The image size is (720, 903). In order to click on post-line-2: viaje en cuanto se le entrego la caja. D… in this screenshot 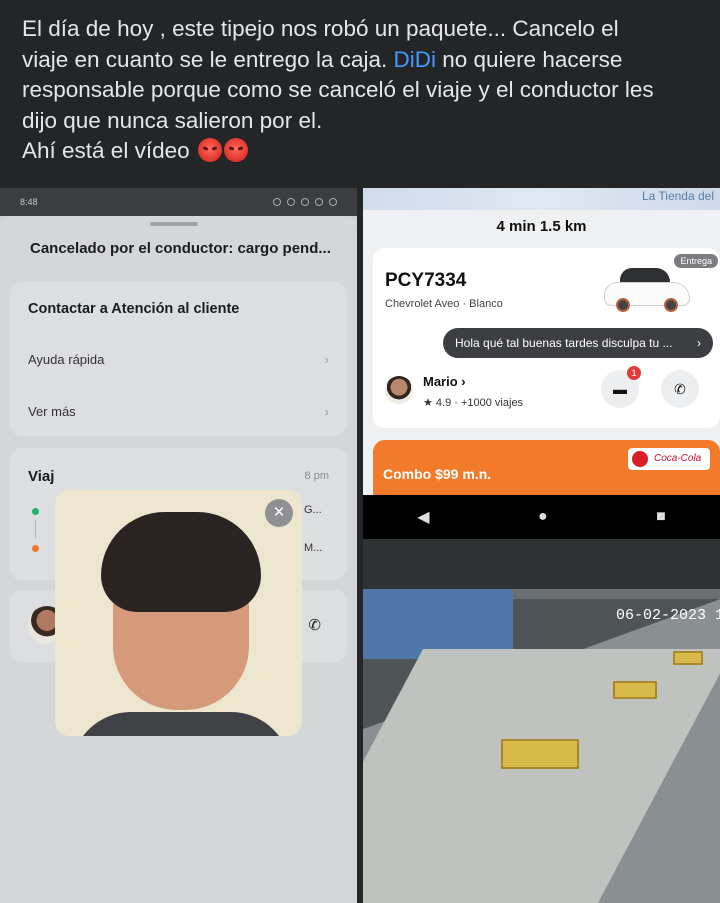, I will do `click(361, 60)`.